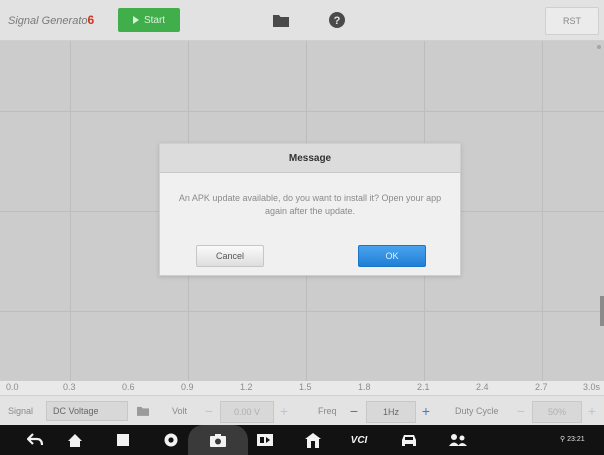 This screenshot has width=604, height=455. What do you see at coordinates (91, 20) in the screenshot?
I see `app-title-badge: 6` at bounding box center [91, 20].